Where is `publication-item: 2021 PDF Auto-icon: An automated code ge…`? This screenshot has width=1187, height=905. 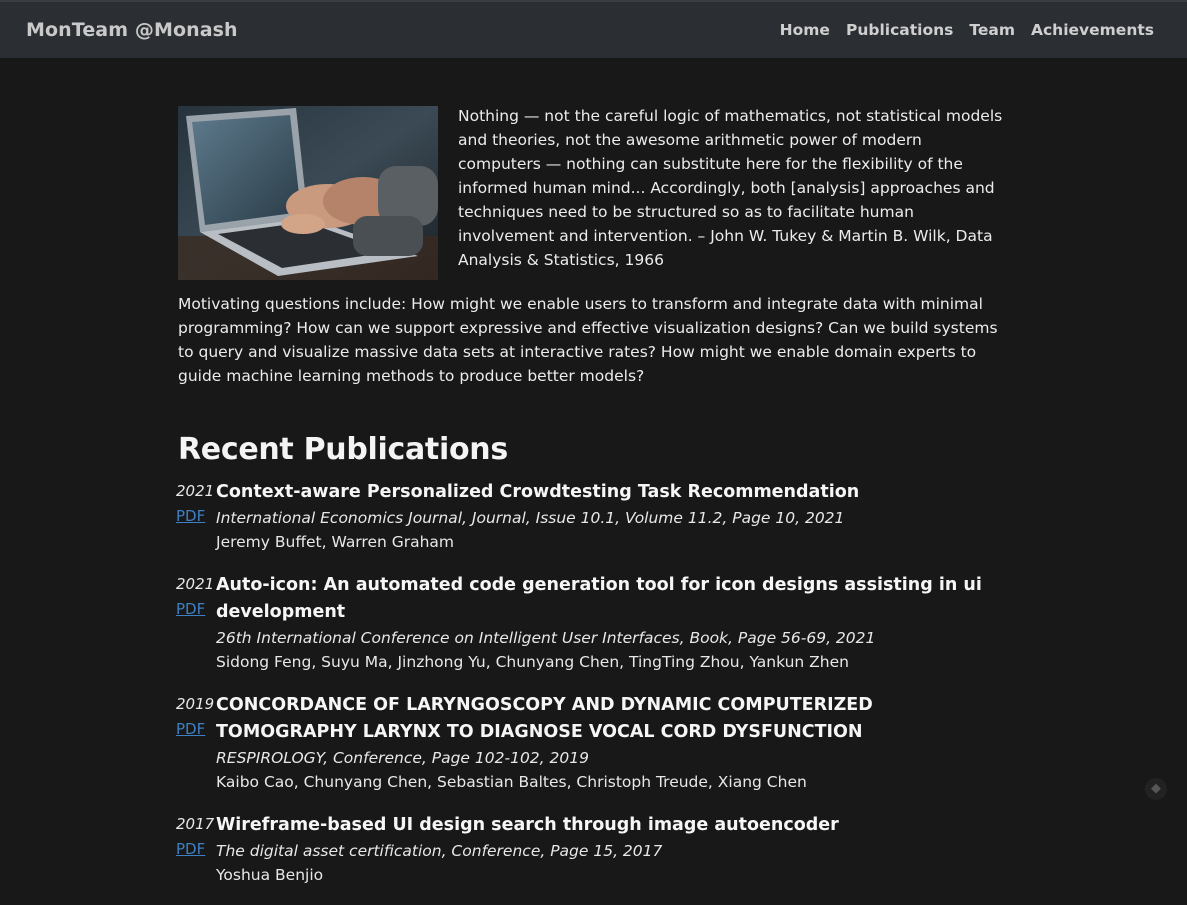
publication-item: 2021 PDF Auto-icon: An automated code ge… is located at coordinates (592, 623).